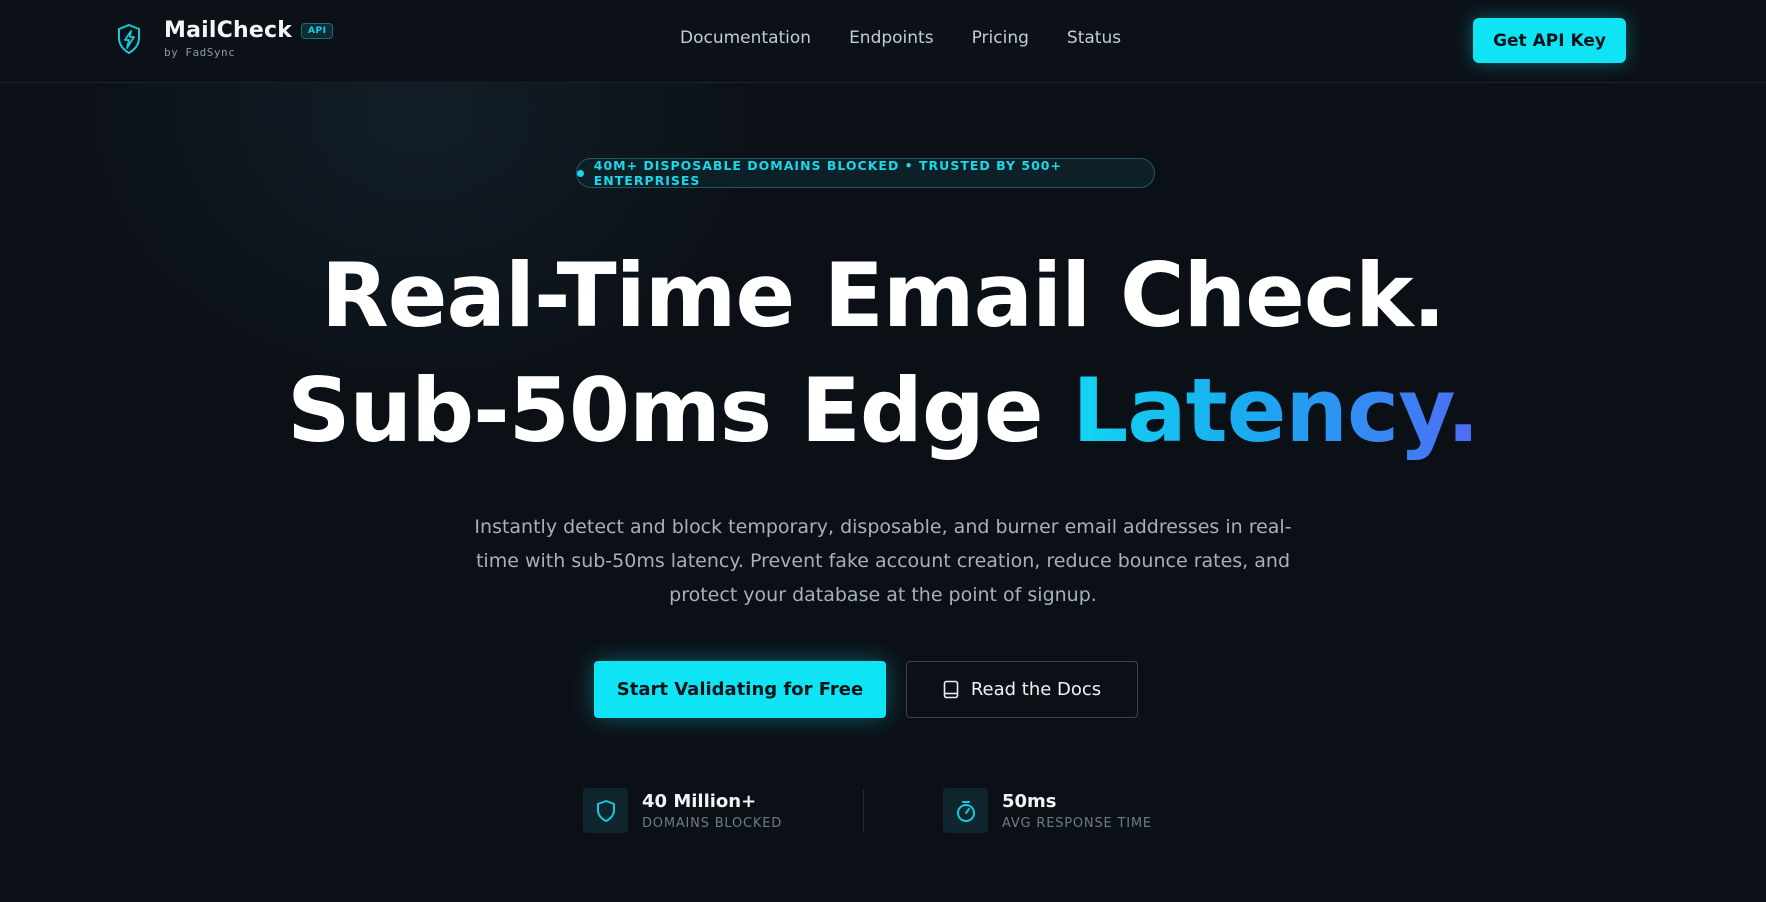 The width and height of the screenshot is (1766, 902). Describe the element at coordinates (1276, 410) in the screenshot. I see `hero-title-highlight: Latency.` at that location.